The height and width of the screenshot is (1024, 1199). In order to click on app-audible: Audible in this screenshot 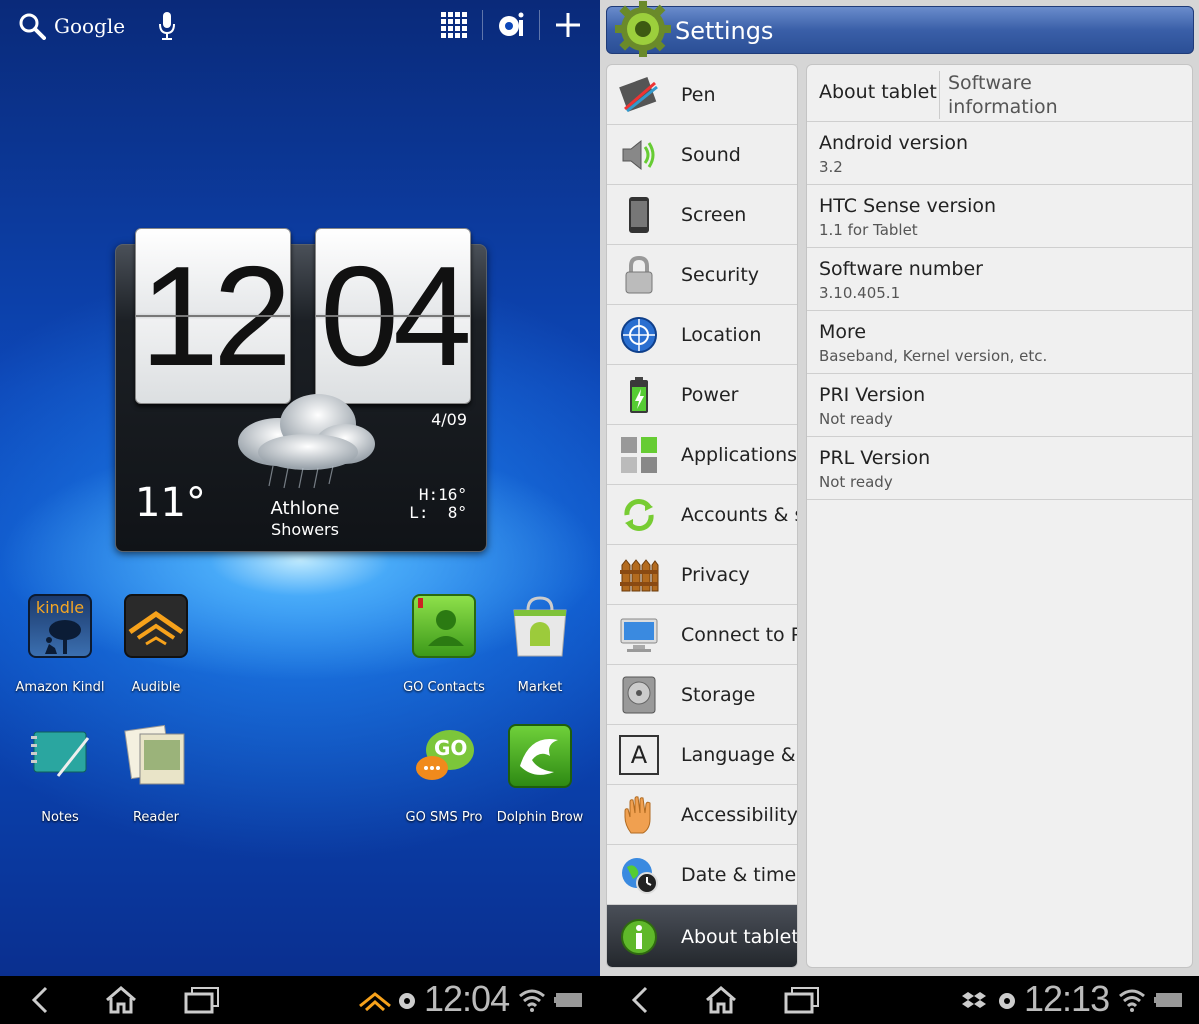, I will do `click(156, 644)`.